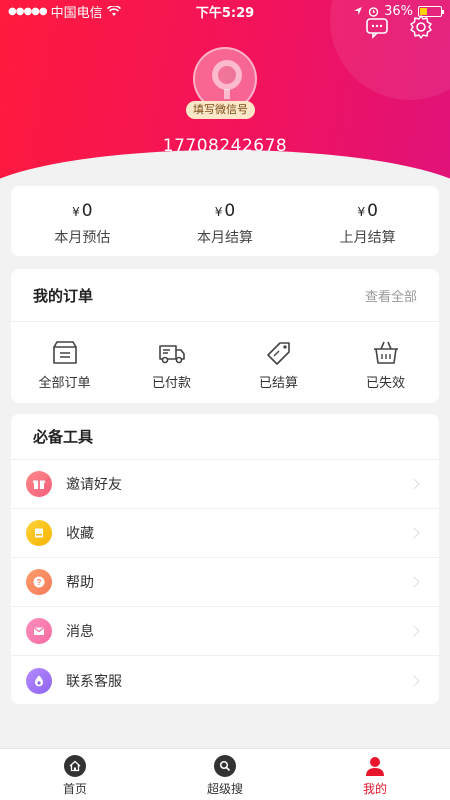 Image resolution: width=450 pixels, height=800 pixels. I want to click on order-settled: 已结算, so click(278, 364).